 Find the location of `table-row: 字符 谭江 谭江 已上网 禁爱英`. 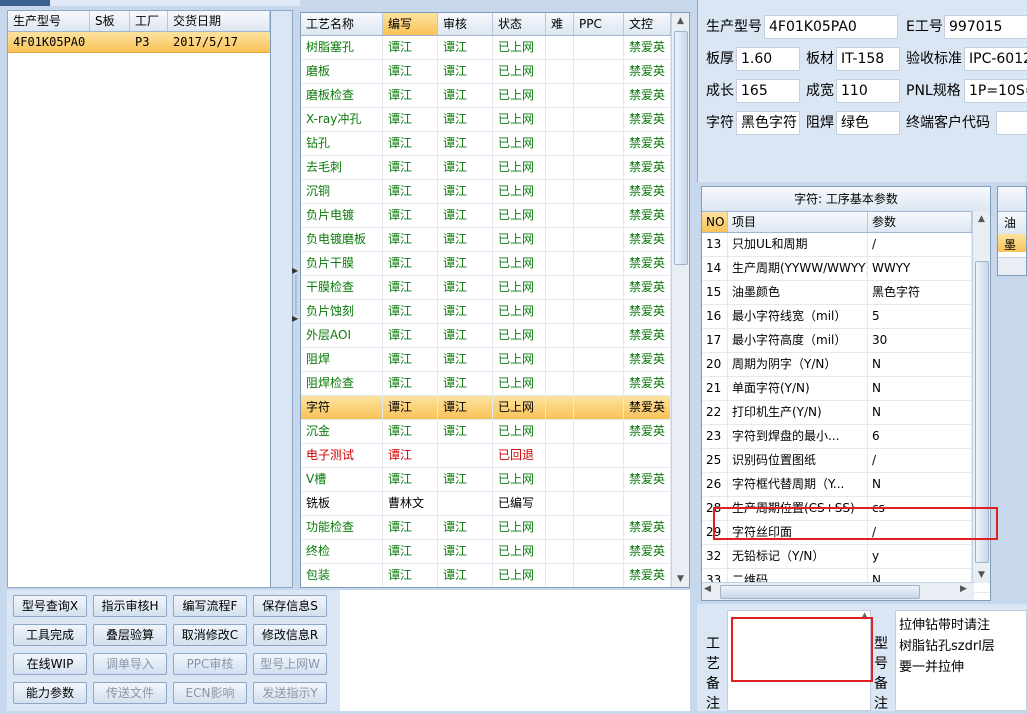

table-row: 字符 谭江 谭江 已上网 禁爱英 is located at coordinates (495, 408).